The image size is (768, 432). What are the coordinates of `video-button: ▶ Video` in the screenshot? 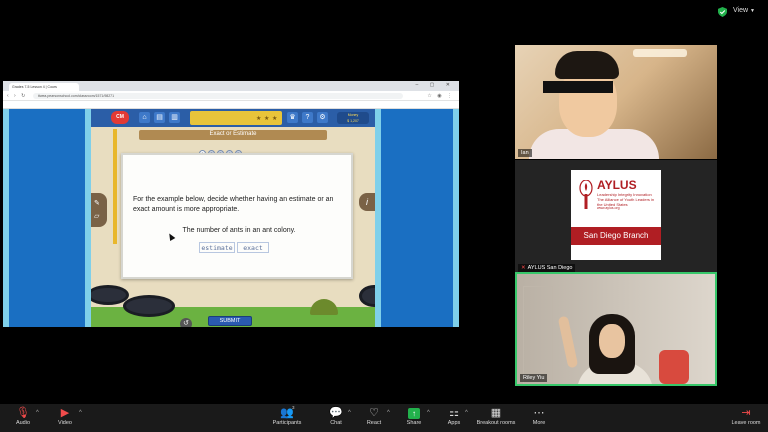 It's located at (65, 416).